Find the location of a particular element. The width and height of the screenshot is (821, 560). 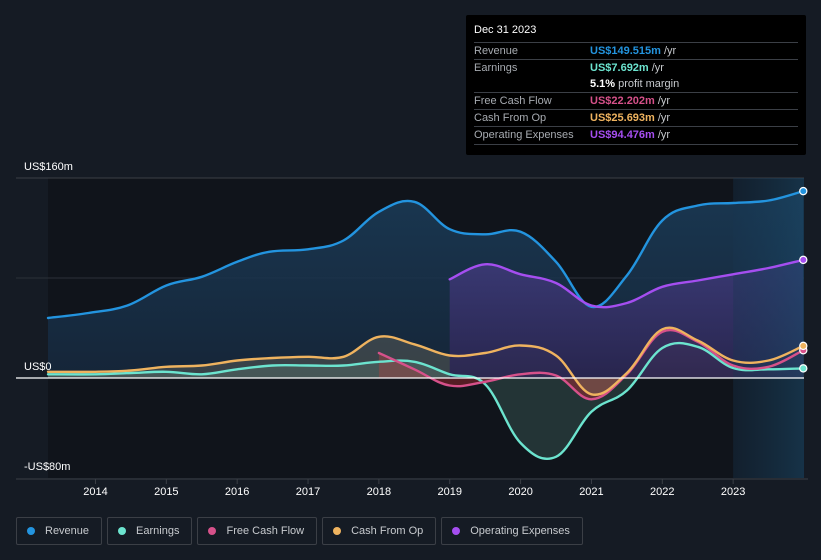

legend-label: Operating Expenses is located at coordinates (520, 531).